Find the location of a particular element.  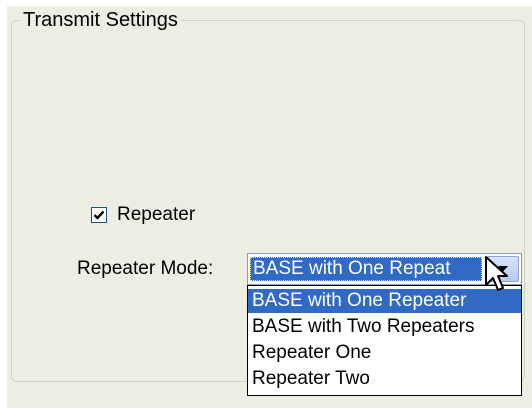

repeater-mode-combobox: BASE with One Repeat is located at coordinates (384, 269).